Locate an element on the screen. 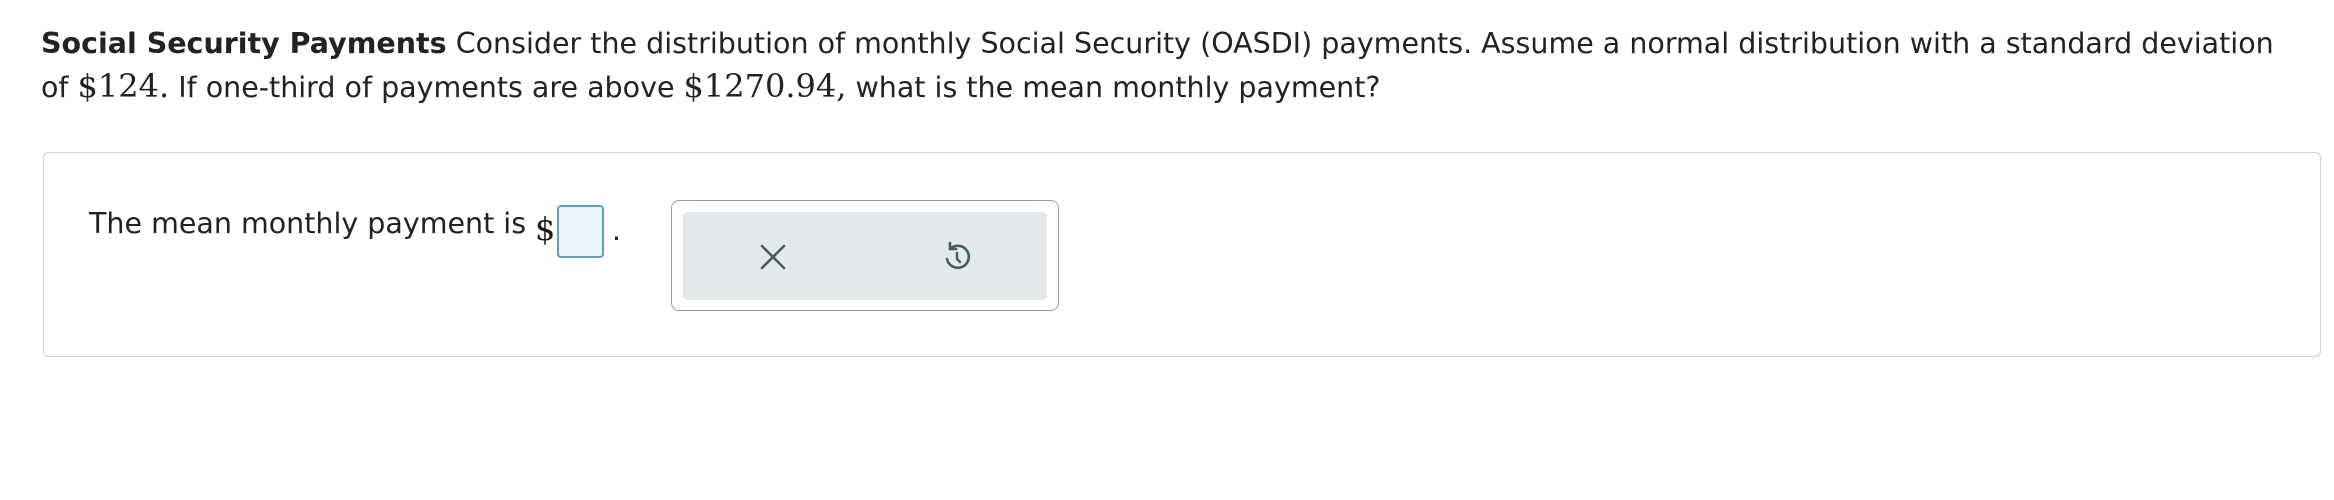  clear-button is located at coordinates (773, 257).